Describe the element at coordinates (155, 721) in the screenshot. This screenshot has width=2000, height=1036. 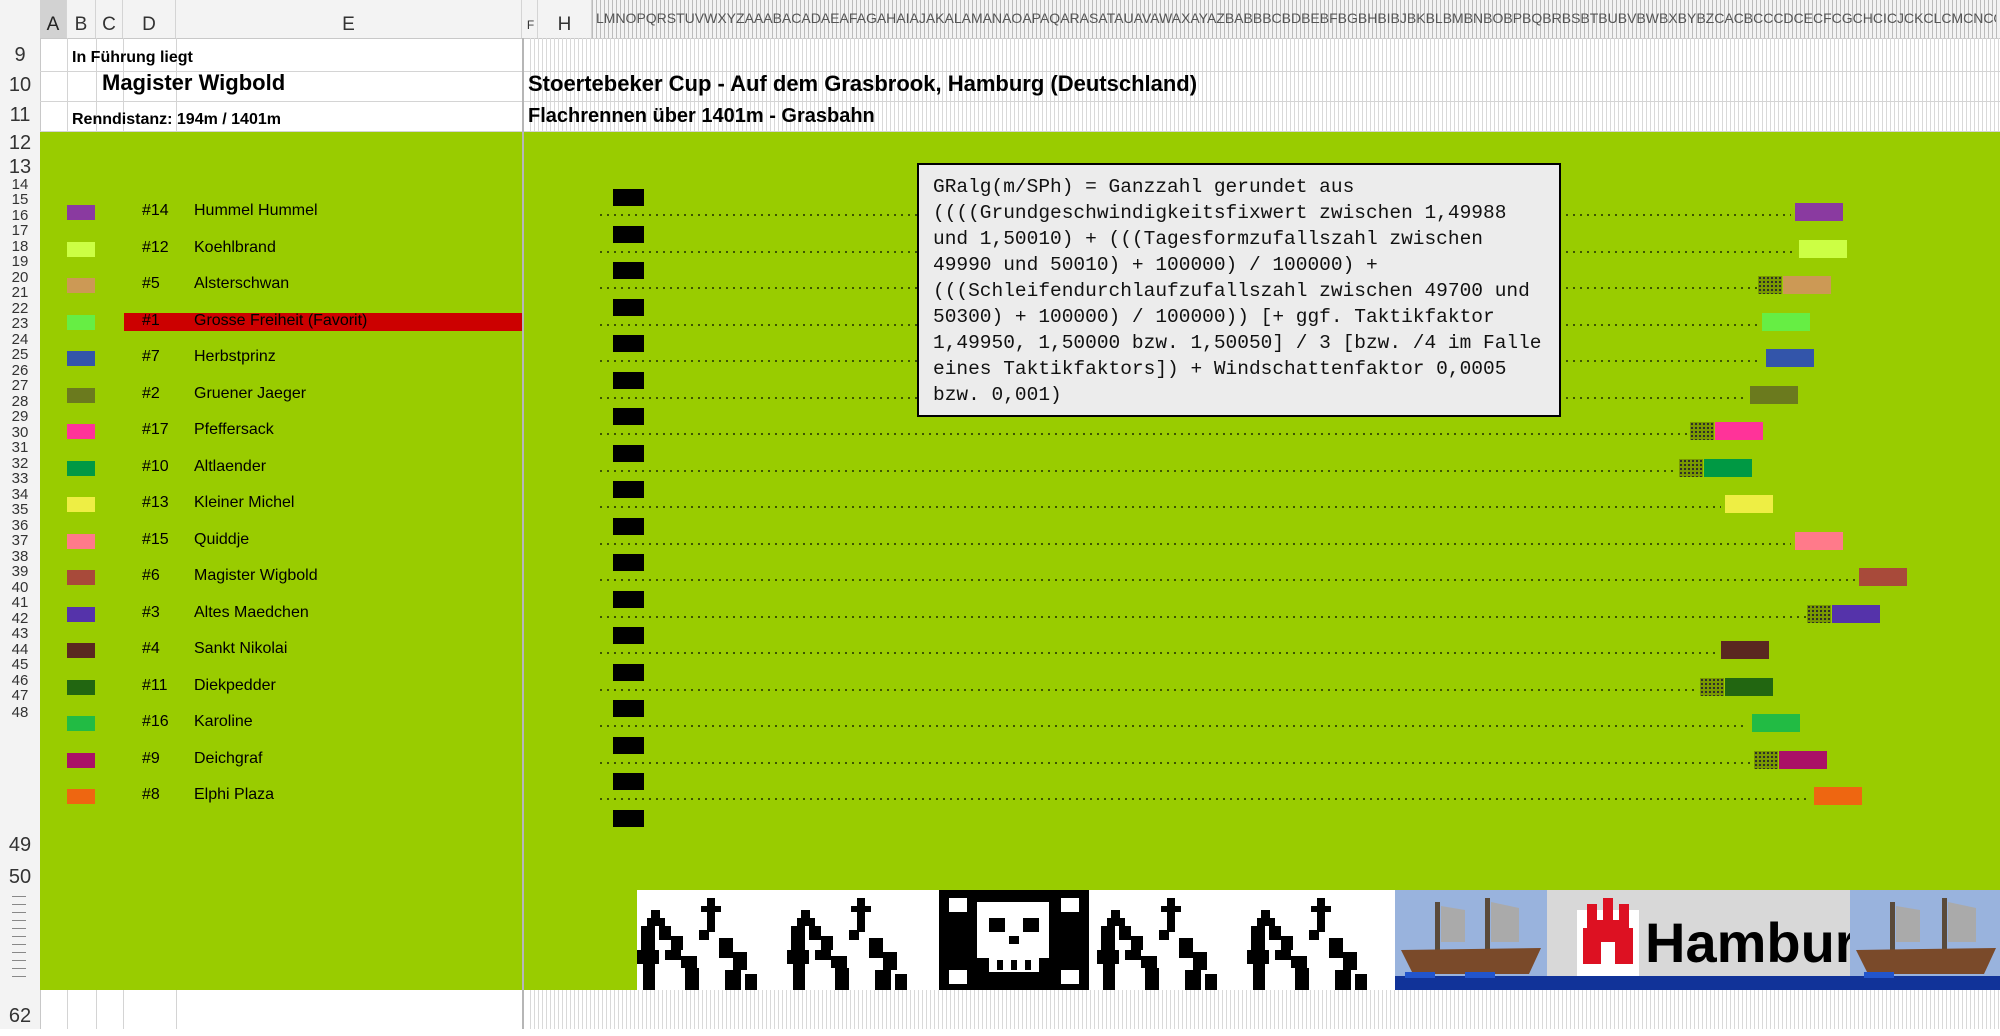
I see `horse-number: #16` at that location.